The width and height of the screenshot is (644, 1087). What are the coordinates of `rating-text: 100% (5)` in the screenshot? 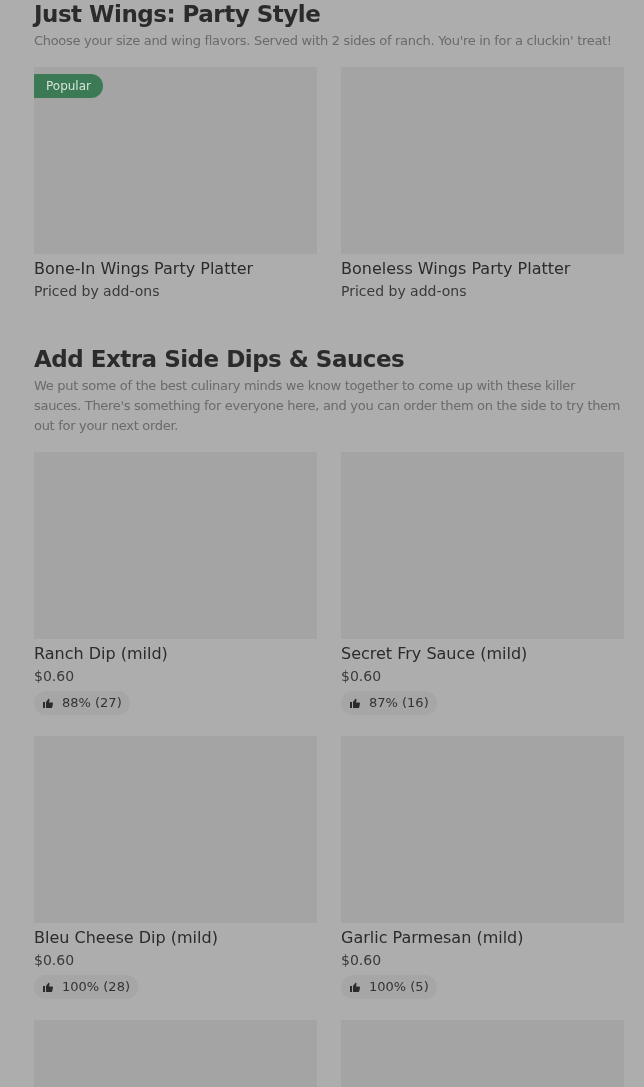 It's located at (399, 987).